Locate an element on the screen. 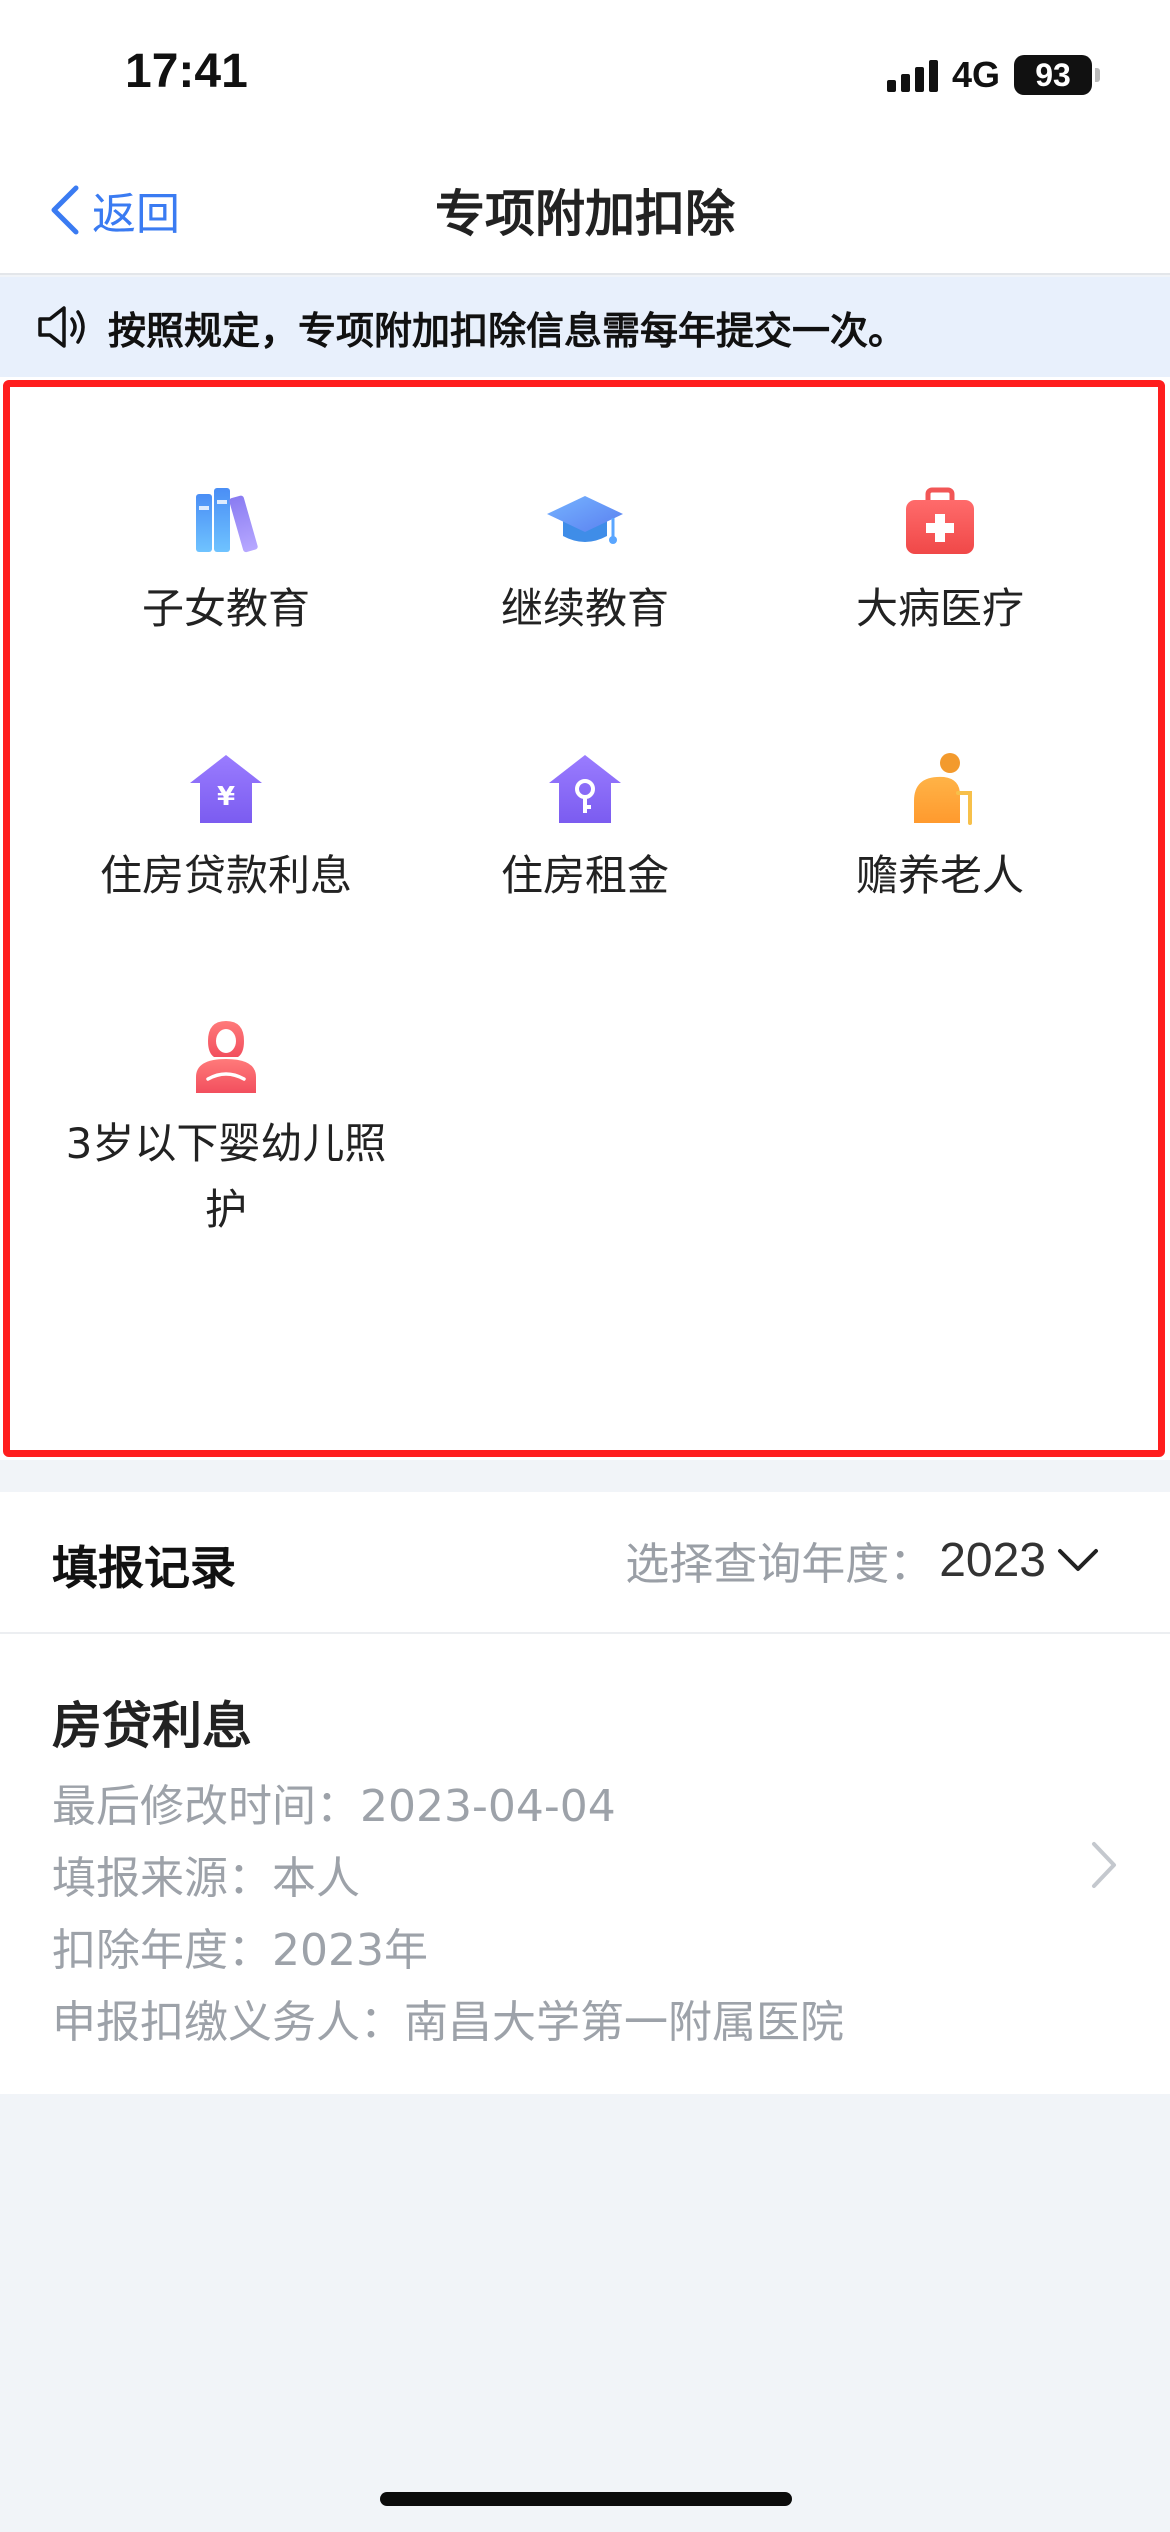 Image resolution: width=1170 pixels, height=2532 pixels. records-title: 填报记录 is located at coordinates (144, 1568).